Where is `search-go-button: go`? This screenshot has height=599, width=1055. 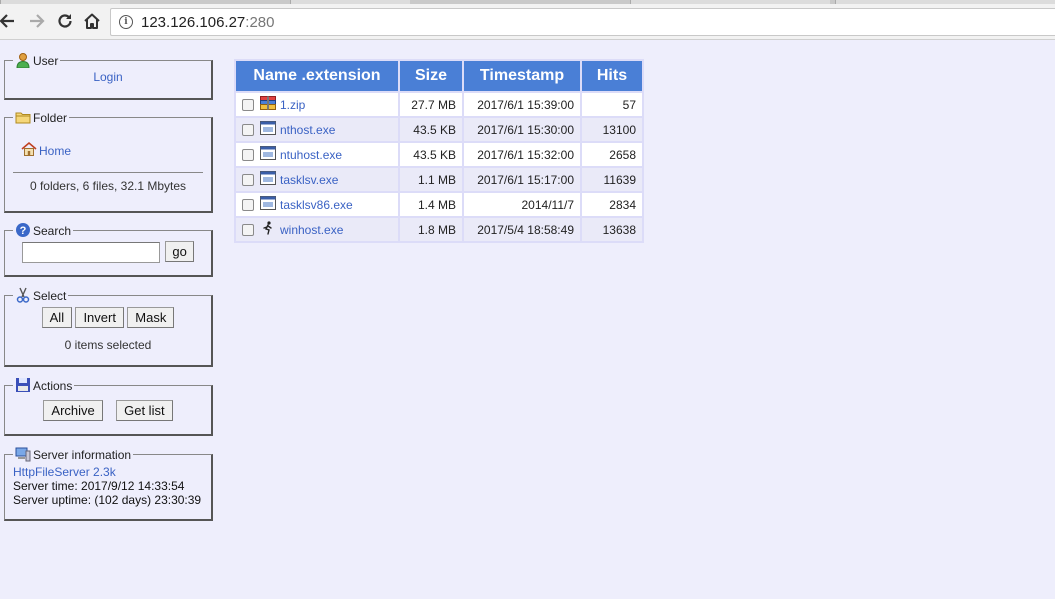 search-go-button: go is located at coordinates (179, 251).